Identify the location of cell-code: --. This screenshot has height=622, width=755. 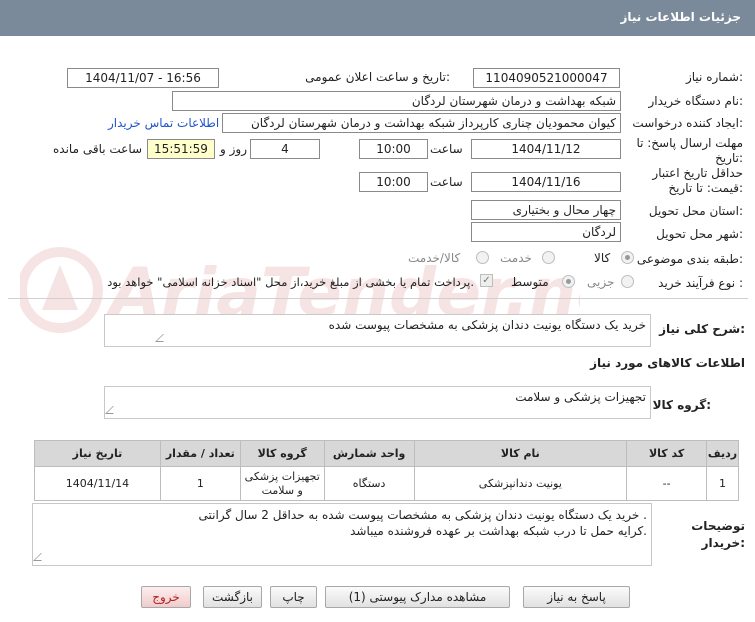
(667, 483).